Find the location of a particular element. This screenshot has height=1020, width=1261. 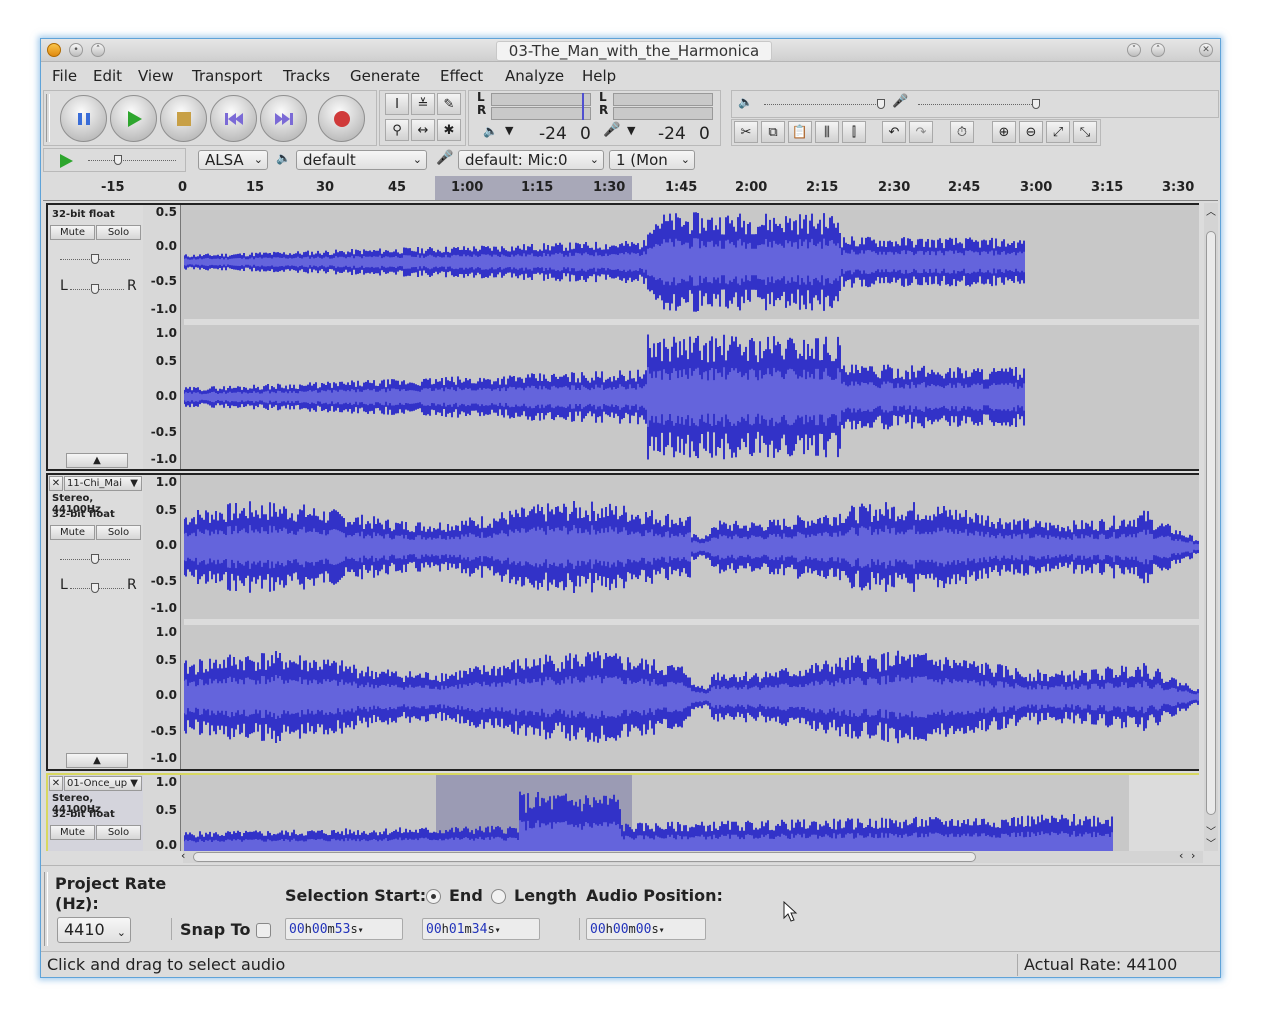

vertical-scroll-thumb is located at coordinates (1211, 523).